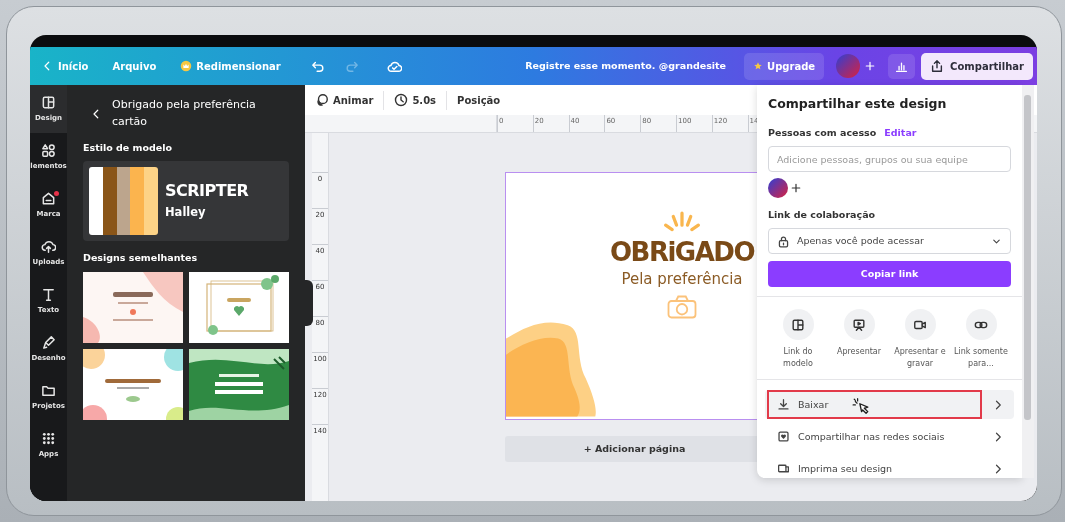 The image size is (1065, 522). I want to click on scrollbar, so click(1028, 281).